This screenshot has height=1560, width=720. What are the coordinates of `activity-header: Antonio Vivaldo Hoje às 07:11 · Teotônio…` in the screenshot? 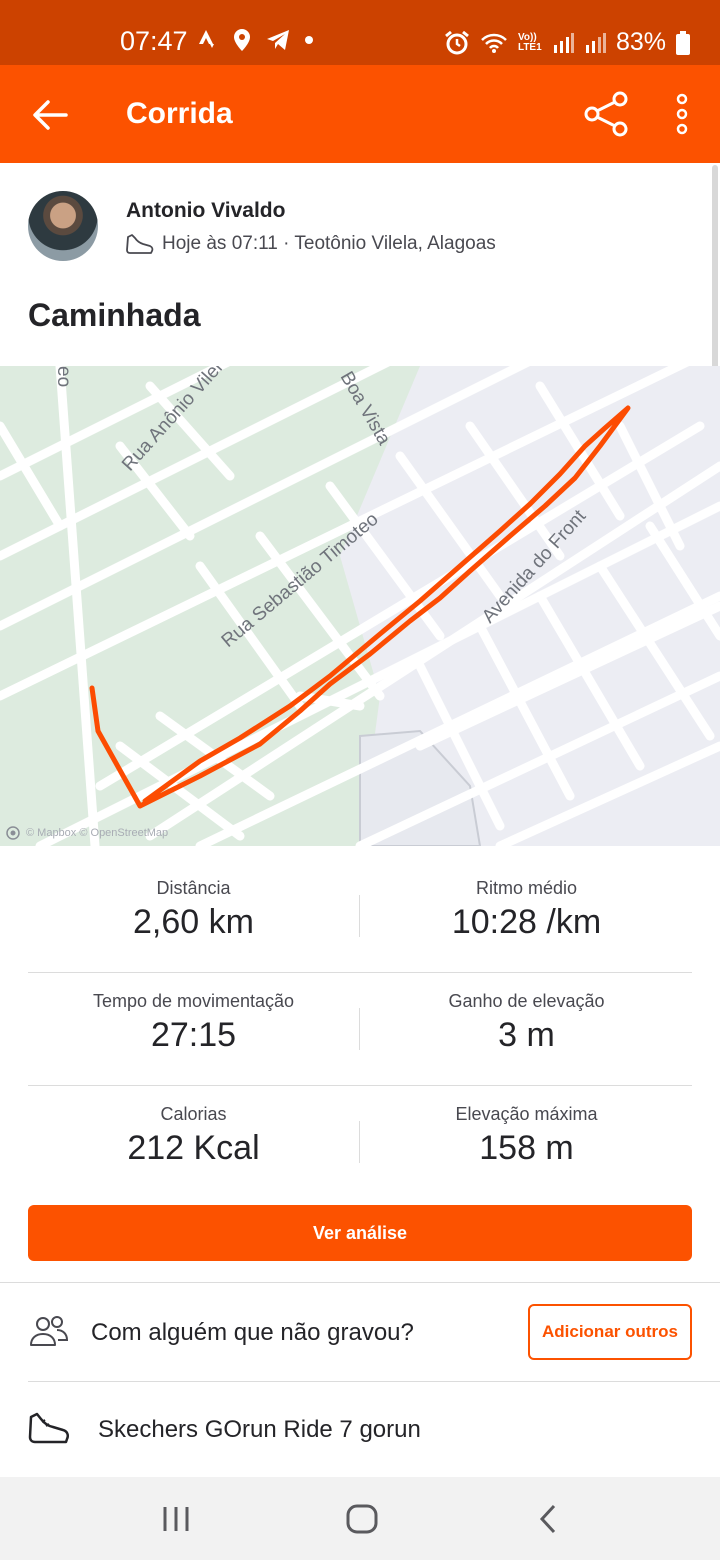 It's located at (360, 264).